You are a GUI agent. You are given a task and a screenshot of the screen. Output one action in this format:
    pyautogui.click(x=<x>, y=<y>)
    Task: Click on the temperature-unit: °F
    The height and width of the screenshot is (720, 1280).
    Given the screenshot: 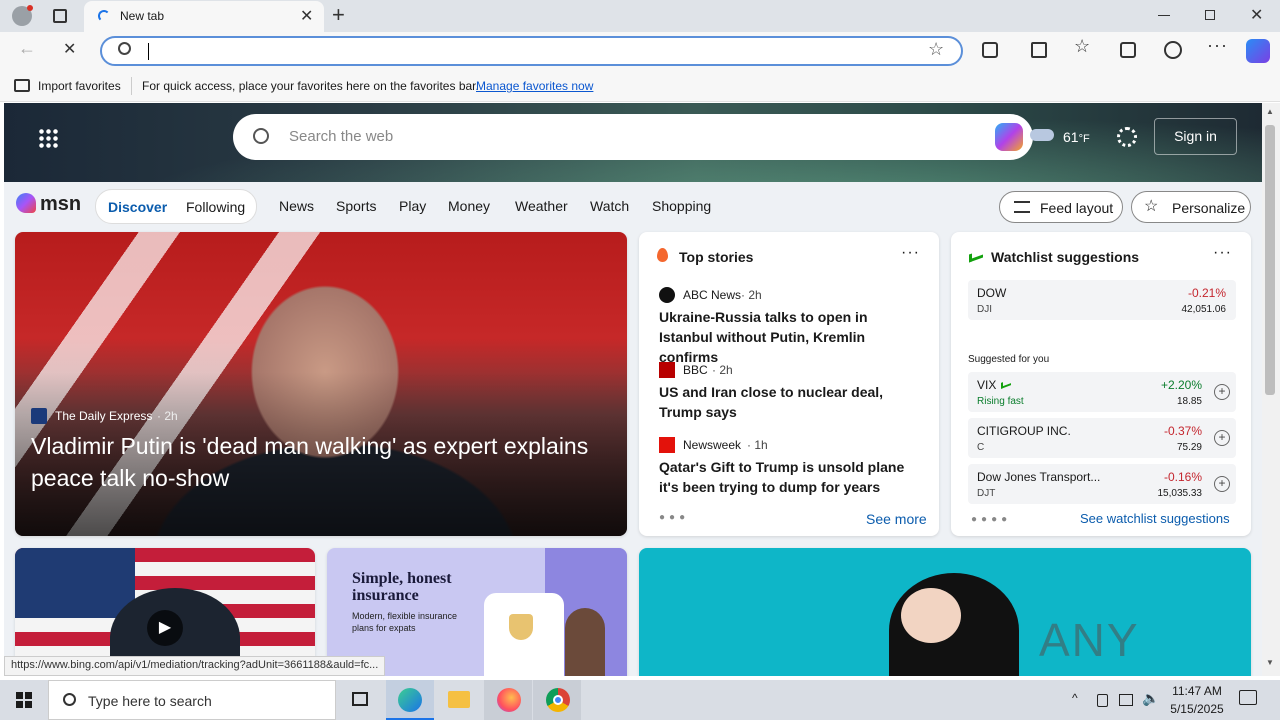 What is the action you would take?
    pyautogui.click(x=1084, y=139)
    